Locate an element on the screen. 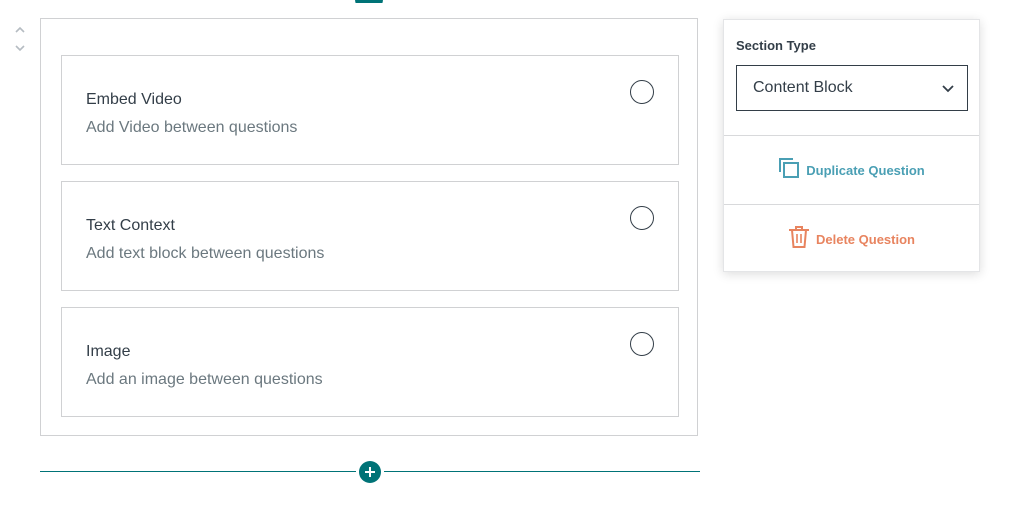 The width and height of the screenshot is (1014, 505). option-title: Text Context is located at coordinates (130, 225).